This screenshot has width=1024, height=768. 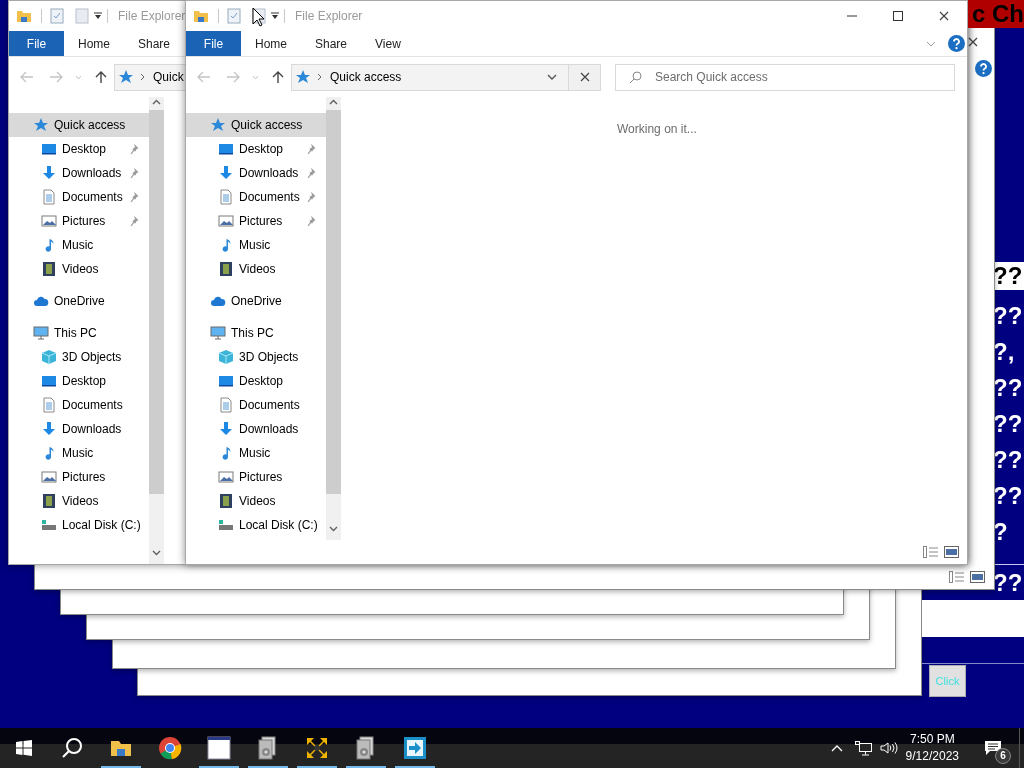 I want to click on question-marks: ?, so click(x=1001, y=532).